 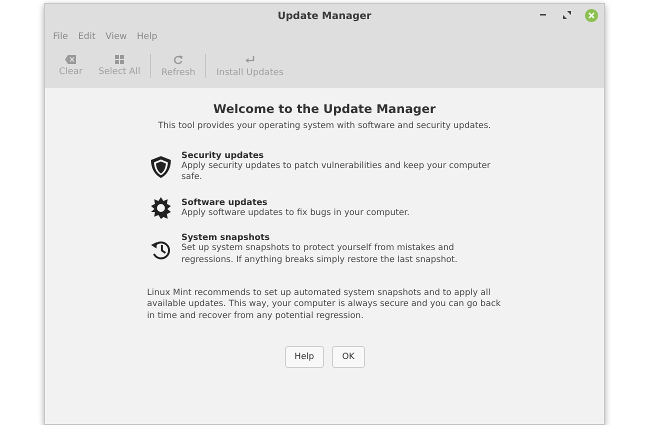 I want to click on feature-description: Set up system snapshots to protect yourself from mistakes and regressions. If anything breaks simply restore the last snapshot., so click(x=320, y=254).